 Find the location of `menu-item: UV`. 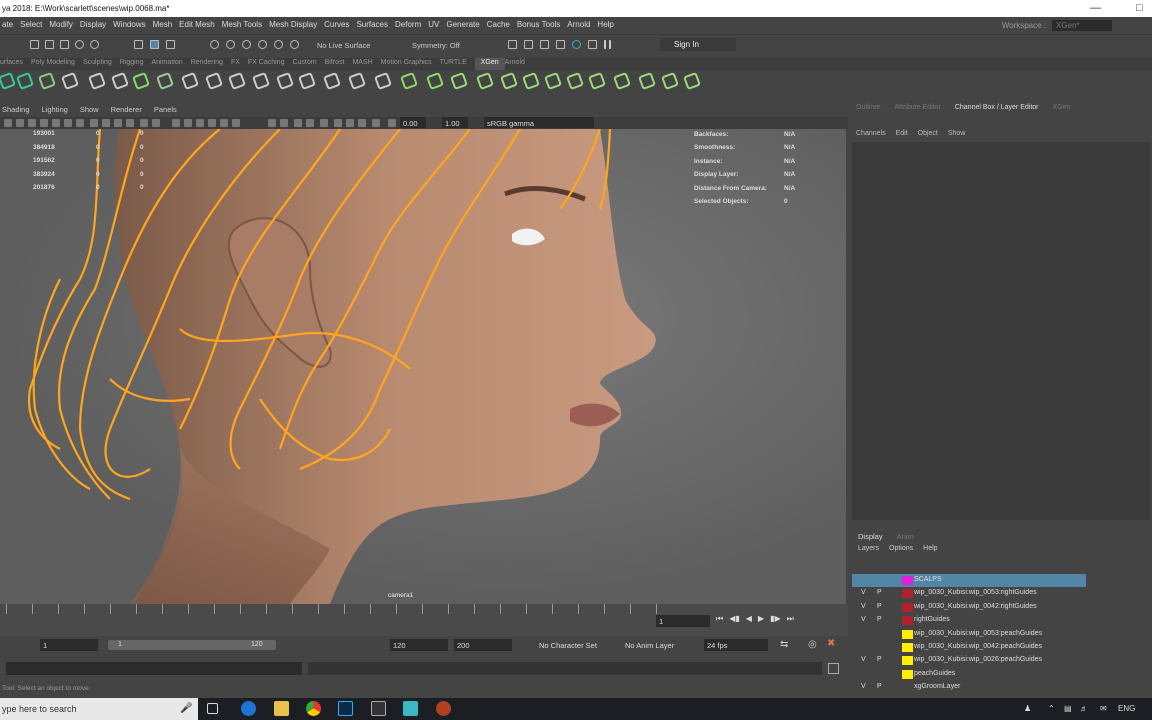

menu-item: UV is located at coordinates (432, 24).